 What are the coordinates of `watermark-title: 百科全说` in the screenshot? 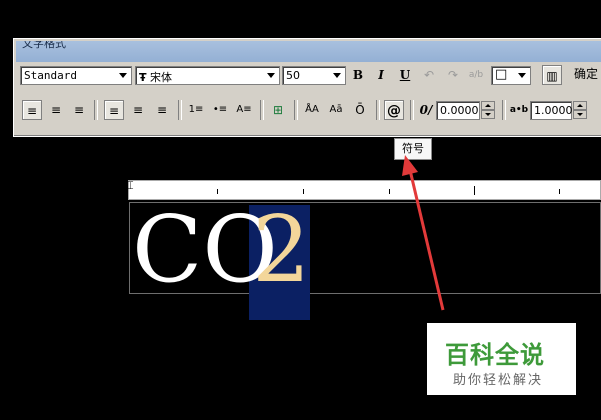 It's located at (495, 355).